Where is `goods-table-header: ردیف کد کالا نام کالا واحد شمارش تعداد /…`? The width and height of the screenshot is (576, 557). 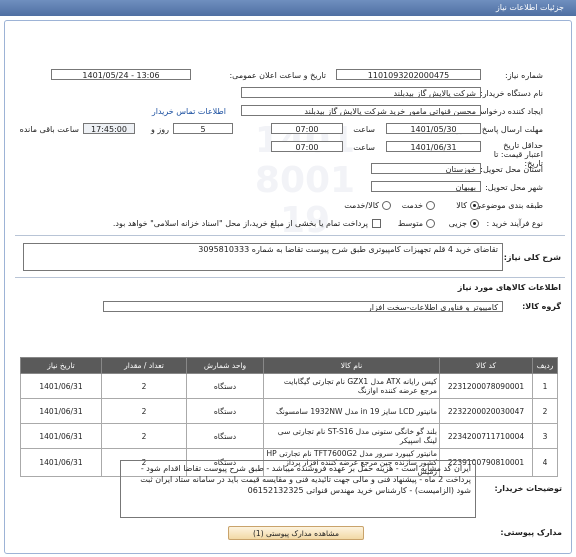
goods-table-header: ردیف کد کالا نام کالا واحد شمارش تعداد /… is located at coordinates (289, 365).